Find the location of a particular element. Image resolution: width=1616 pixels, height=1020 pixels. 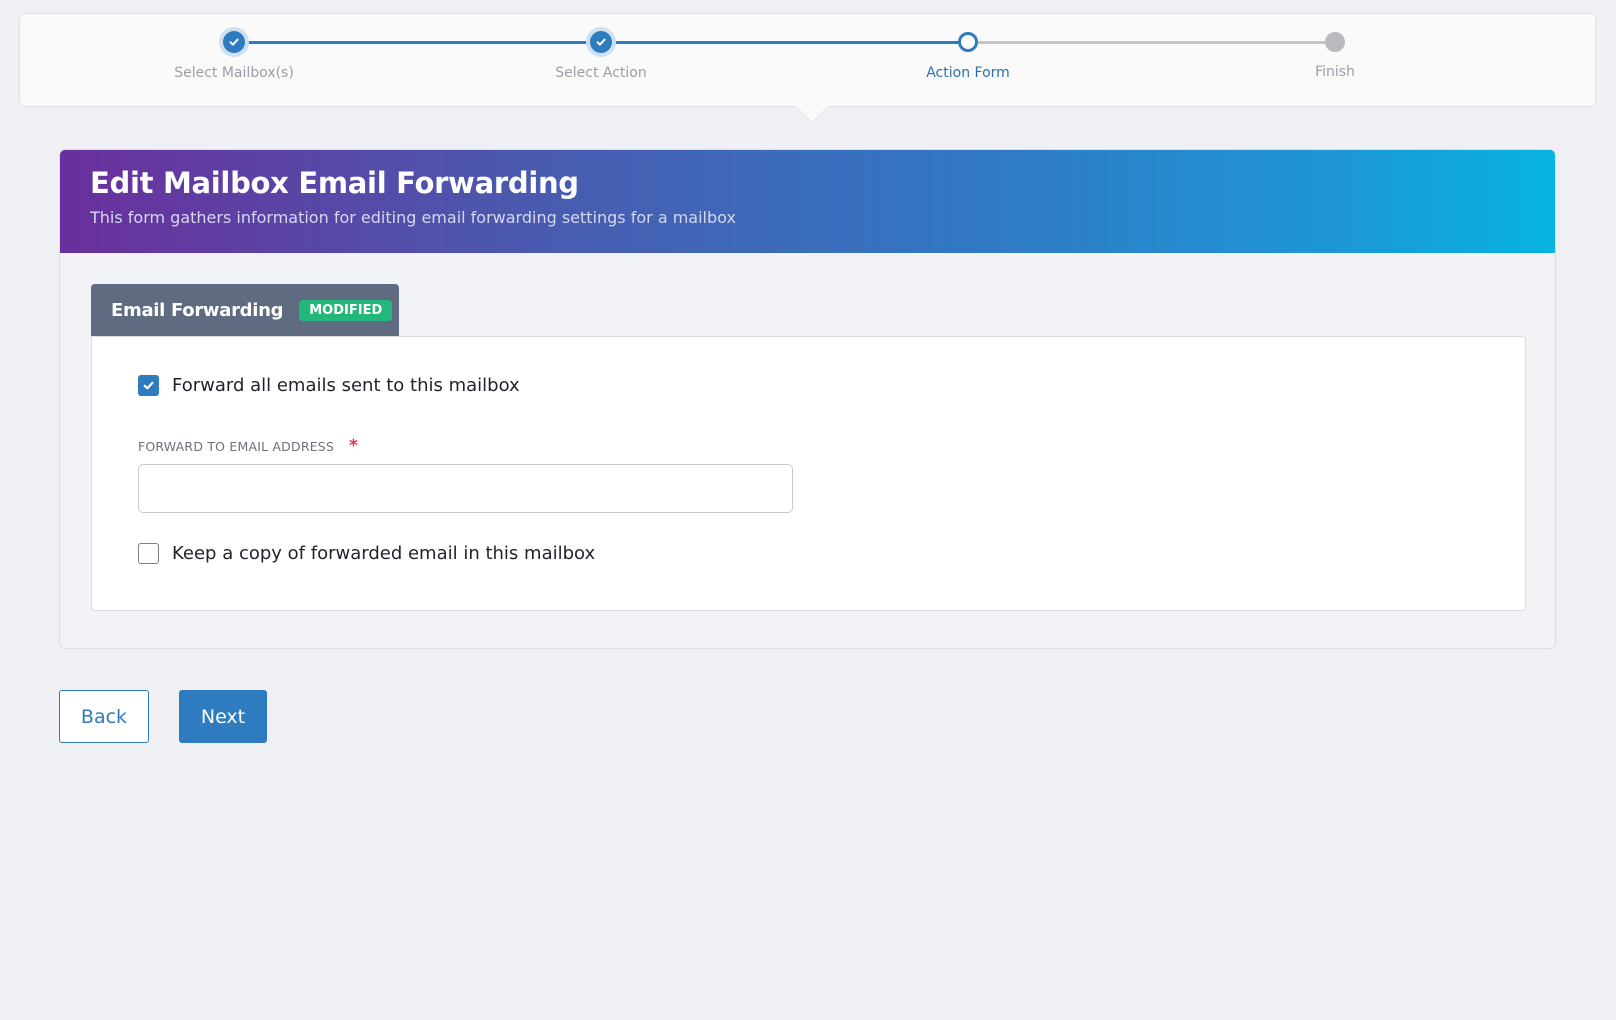

check-icon is located at coordinates (148, 385).